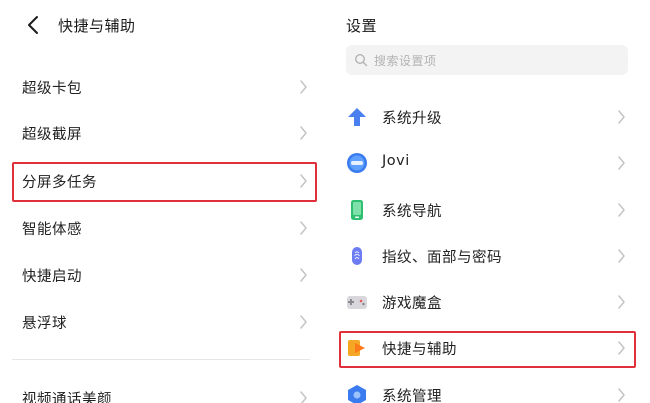 The height and width of the screenshot is (403, 650). I want to click on list-item-video-beauty: 视频通话美颜, so click(159, 389).